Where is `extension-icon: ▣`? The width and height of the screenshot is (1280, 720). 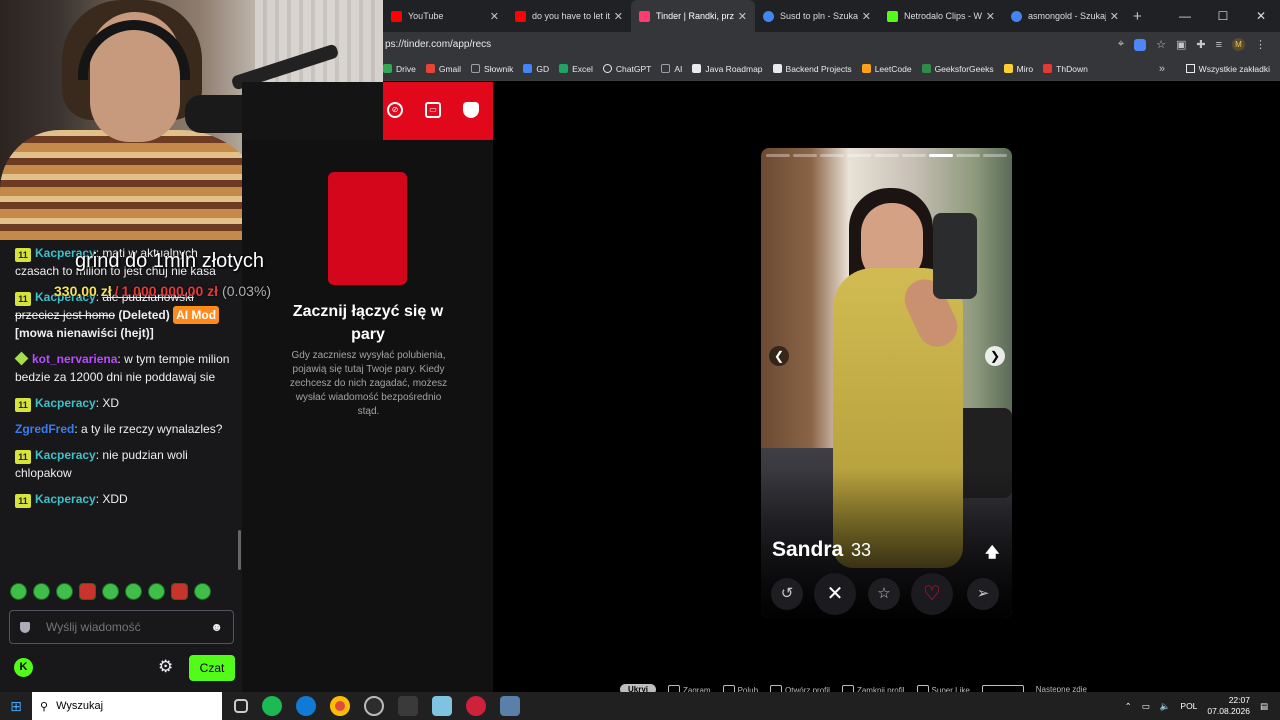
extension-icon: ▣ is located at coordinates (1181, 44).